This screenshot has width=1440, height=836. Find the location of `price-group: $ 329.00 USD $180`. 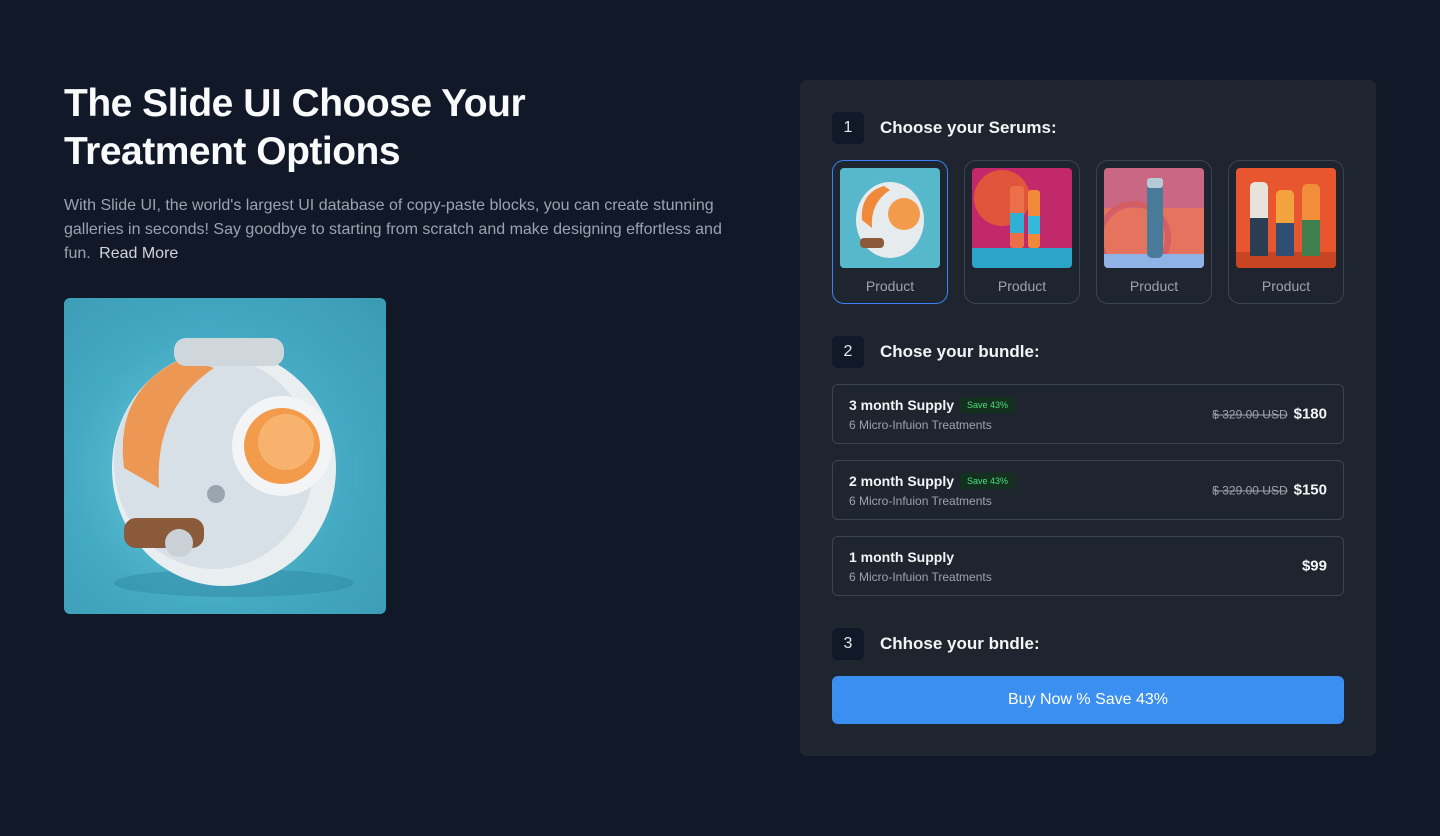

price-group: $ 329.00 USD $180 is located at coordinates (1269, 414).